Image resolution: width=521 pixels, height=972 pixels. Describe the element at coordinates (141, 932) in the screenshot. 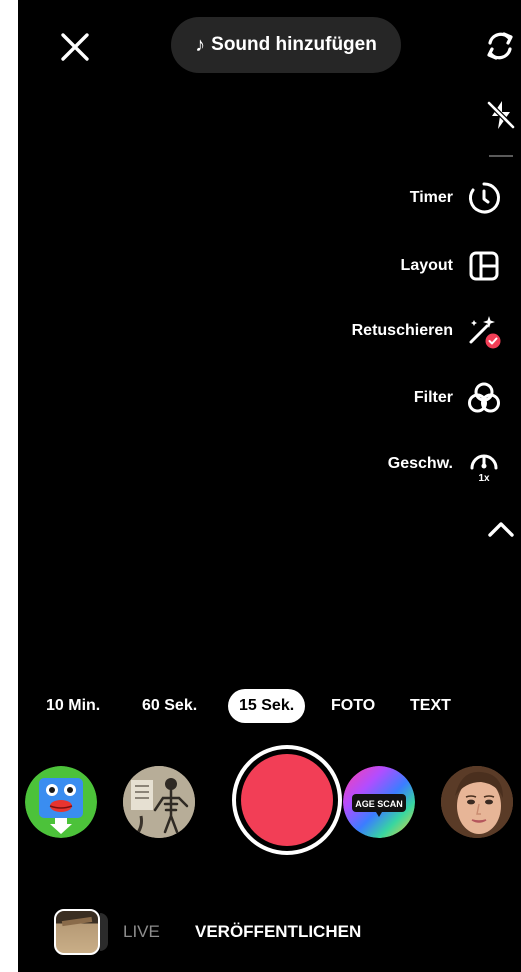

I see `tab-live: LIVE` at that location.